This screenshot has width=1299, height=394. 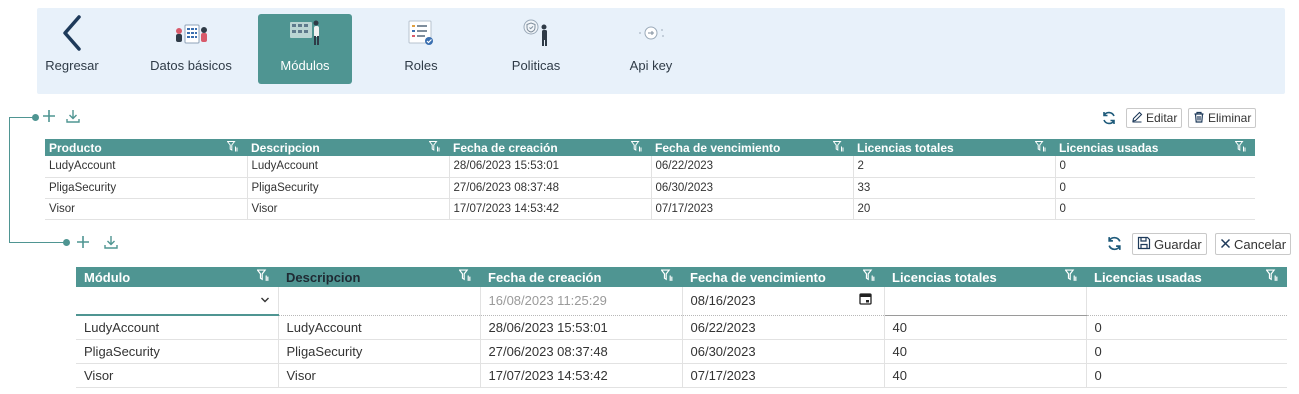 I want to click on new-row-editor: 16/08/2023 11:25:29 08/16/2023, so click(x=681, y=301).